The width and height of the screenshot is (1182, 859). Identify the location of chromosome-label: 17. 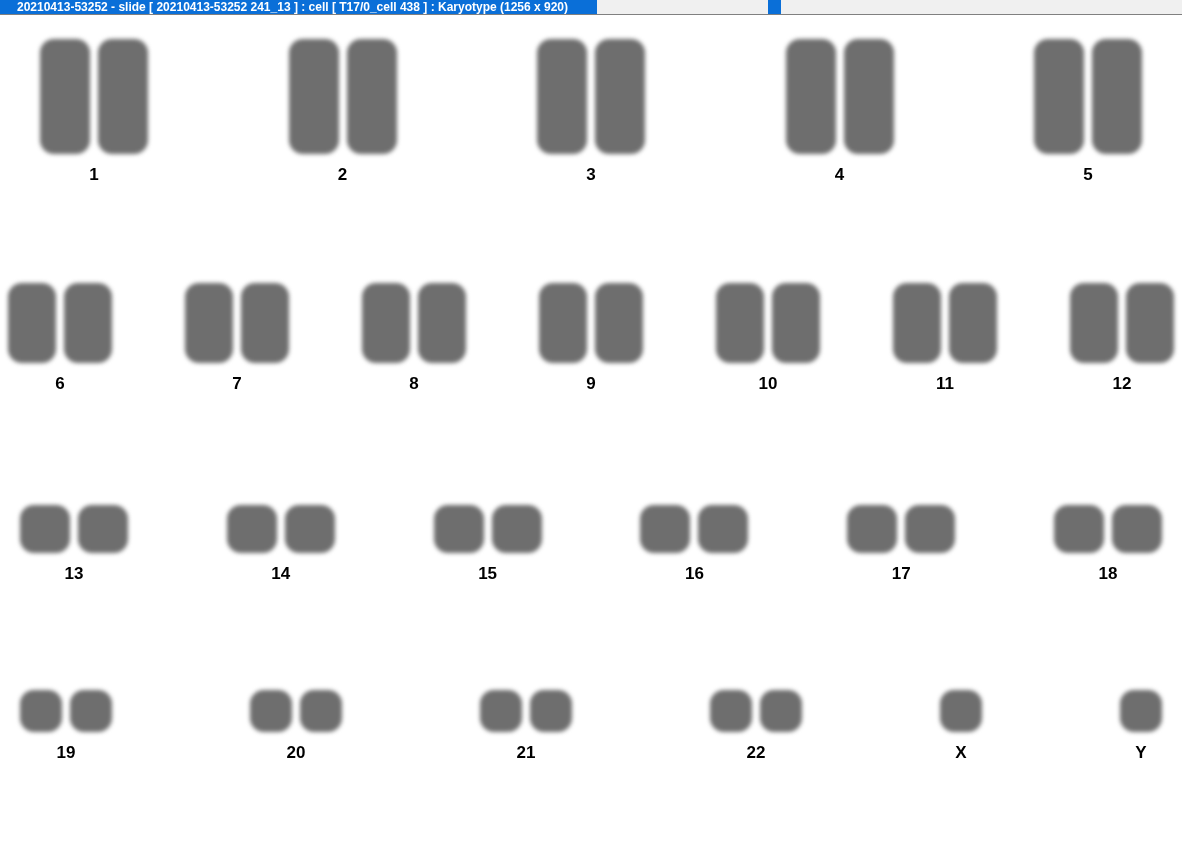
(901, 574).